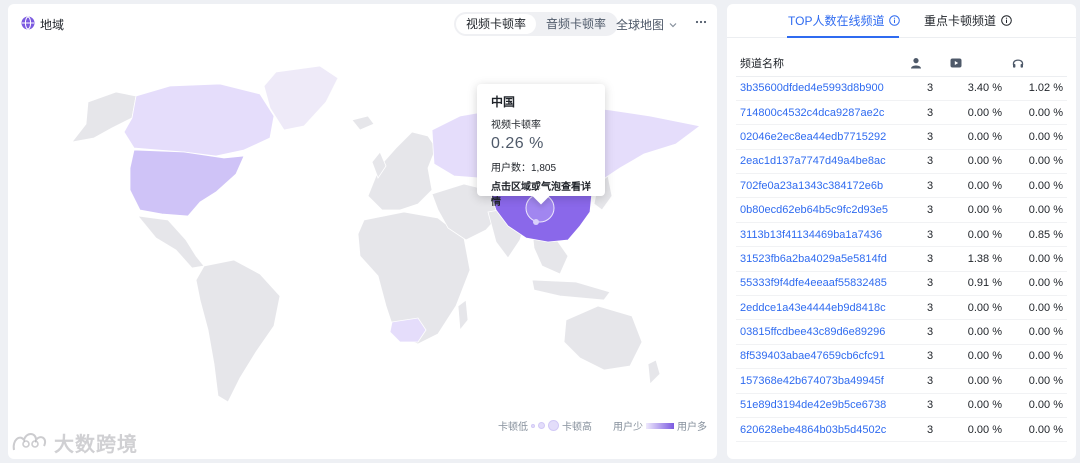  I want to click on legend-users-few: 用户少, so click(628, 427).